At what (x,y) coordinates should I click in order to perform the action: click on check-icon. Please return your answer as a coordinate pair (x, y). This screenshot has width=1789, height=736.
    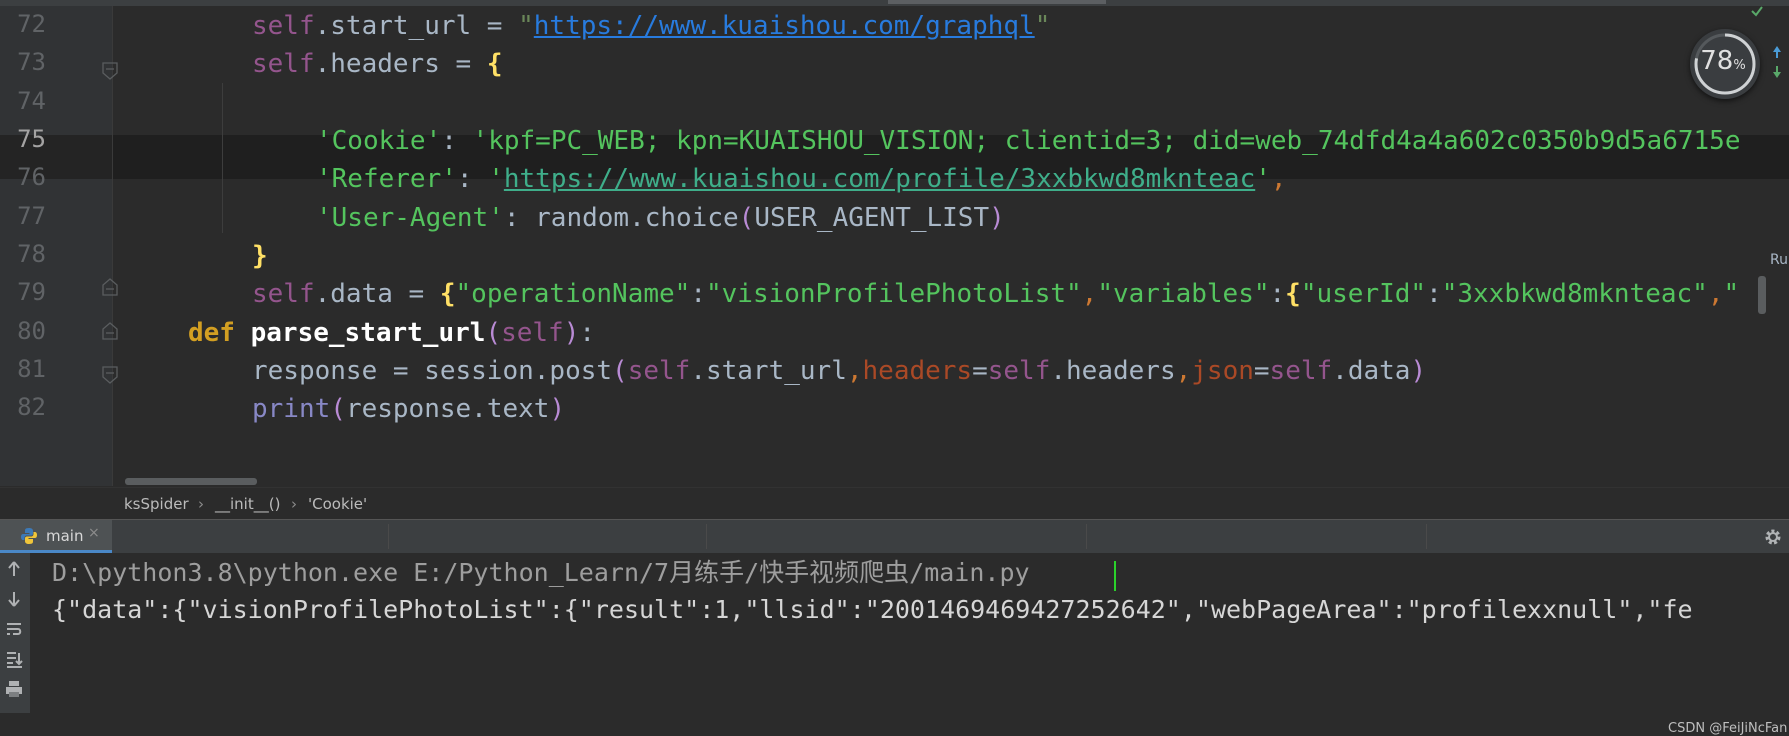
    Looking at the image, I should click on (1757, 11).